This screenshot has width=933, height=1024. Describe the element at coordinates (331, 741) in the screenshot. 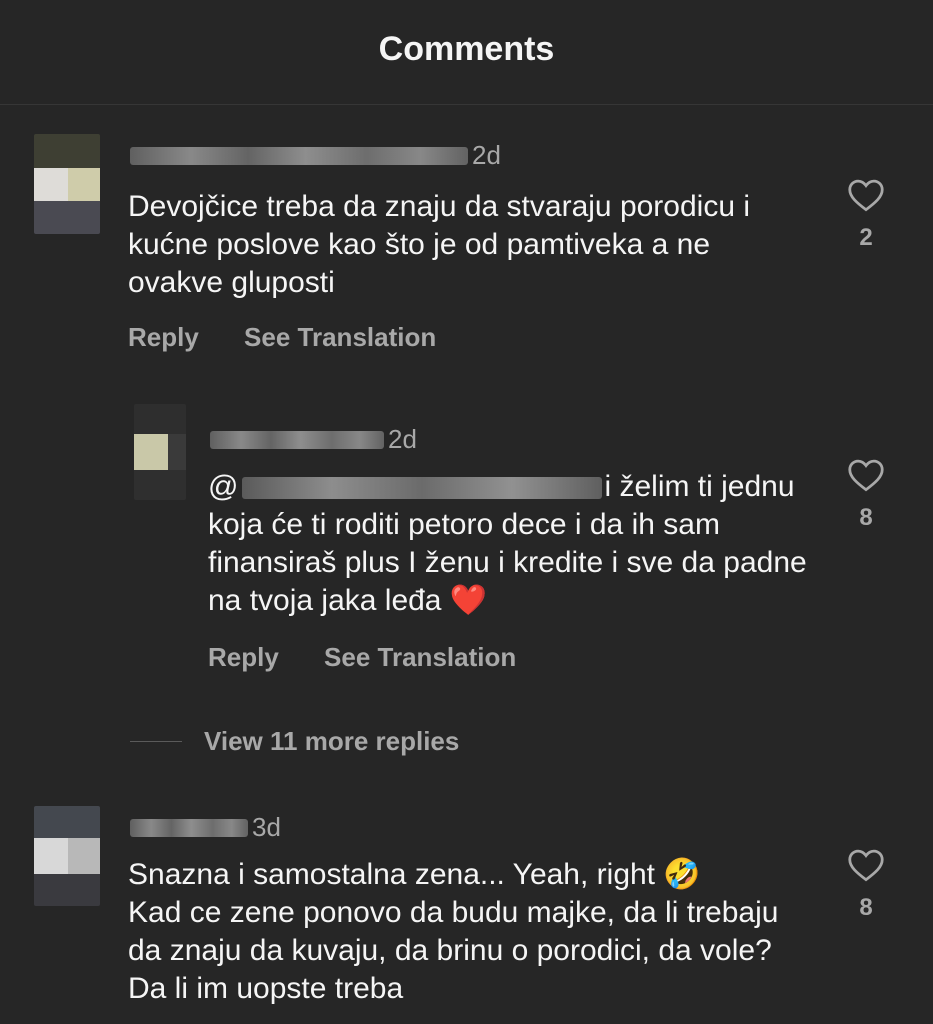

I see `view-more-replies-label: View 11 more replies` at that location.